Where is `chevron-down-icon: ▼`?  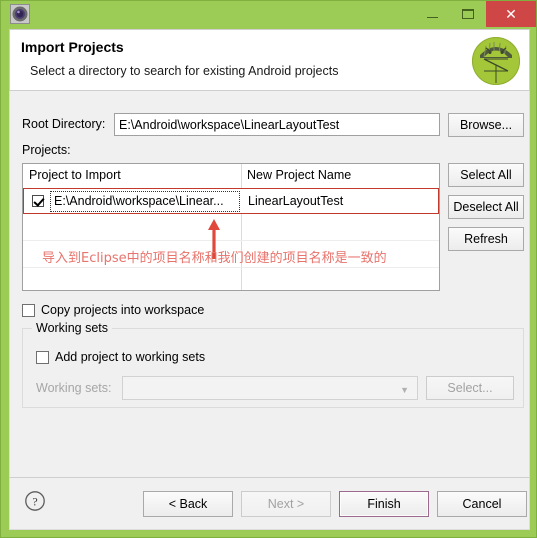
chevron-down-icon: ▼ is located at coordinates (404, 390).